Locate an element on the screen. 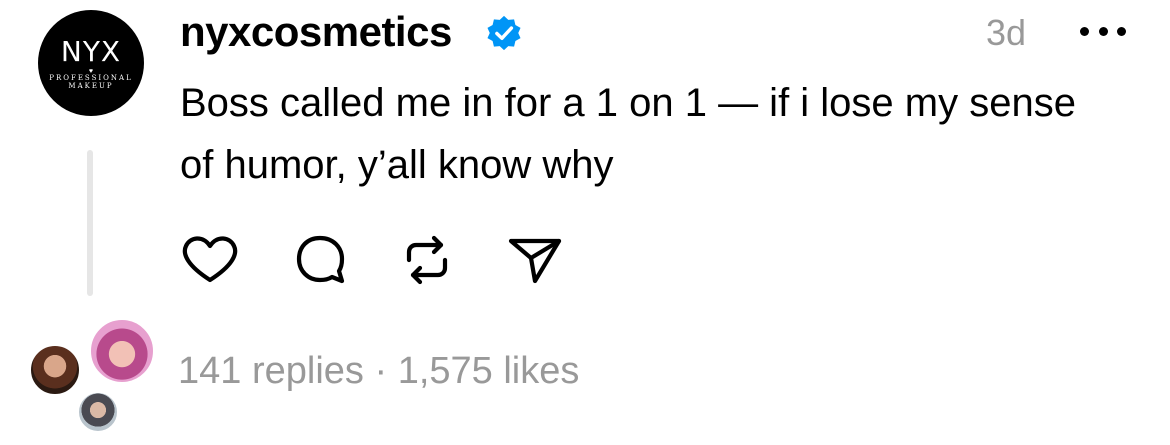  likes-count: 1,575 likes is located at coordinates (489, 371).